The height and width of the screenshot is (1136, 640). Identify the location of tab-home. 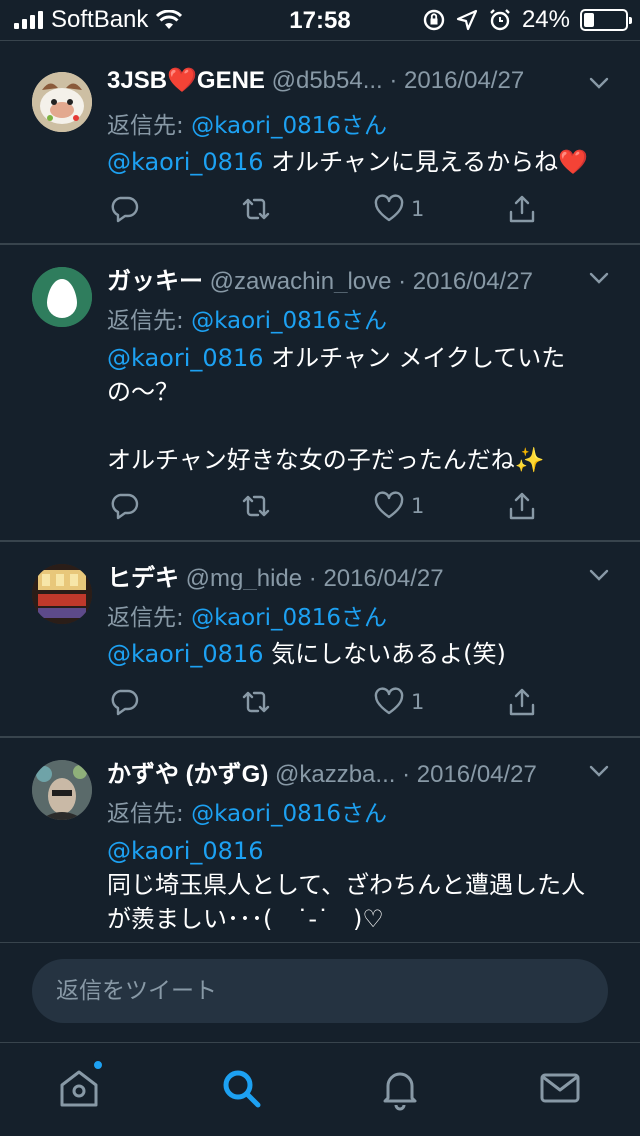
(80, 1085).